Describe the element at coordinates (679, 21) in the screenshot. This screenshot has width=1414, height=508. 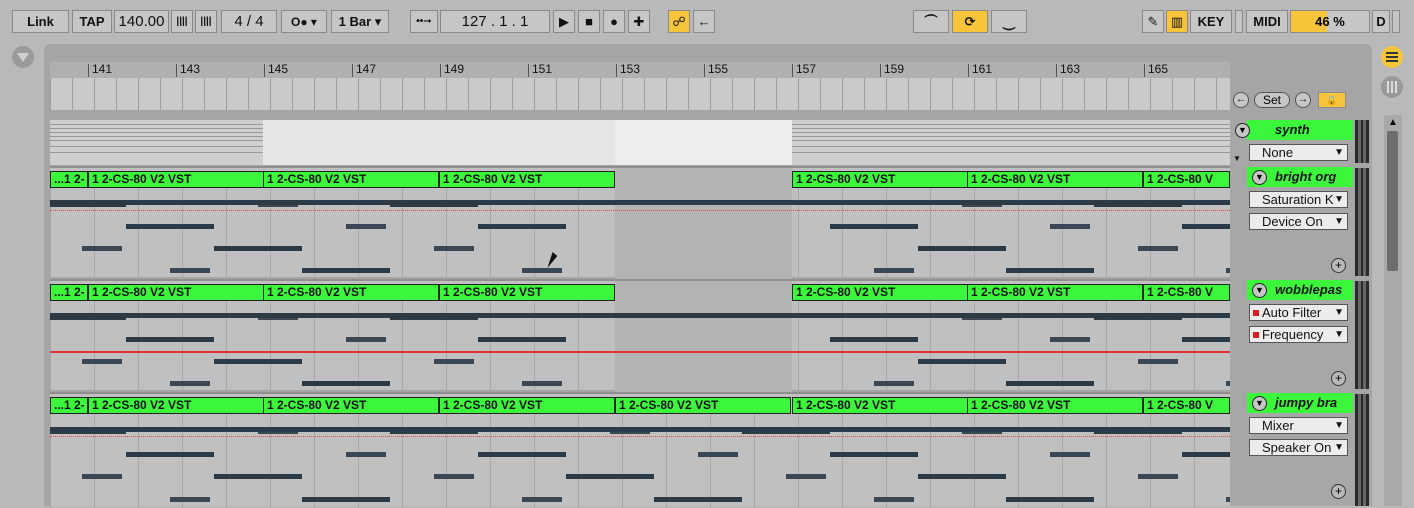
I see `automation-arm-icon: ☍` at that location.